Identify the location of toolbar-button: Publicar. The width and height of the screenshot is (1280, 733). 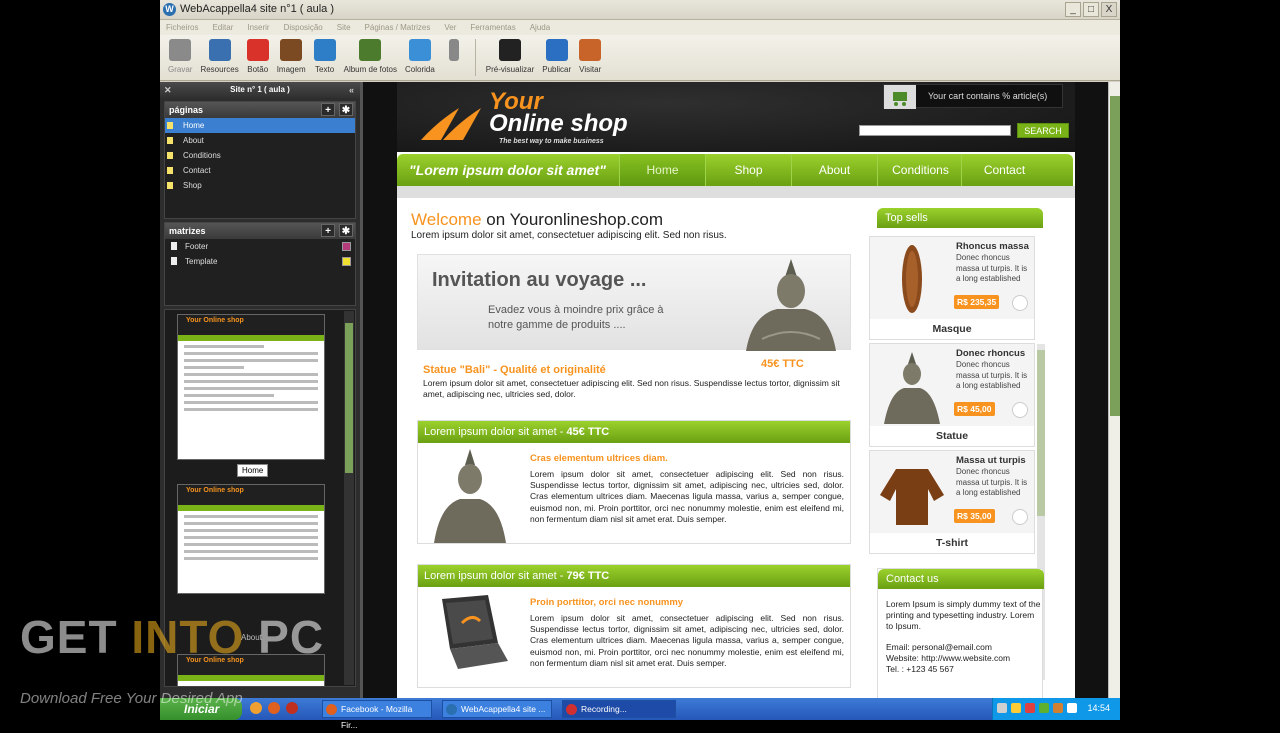
(556, 57).